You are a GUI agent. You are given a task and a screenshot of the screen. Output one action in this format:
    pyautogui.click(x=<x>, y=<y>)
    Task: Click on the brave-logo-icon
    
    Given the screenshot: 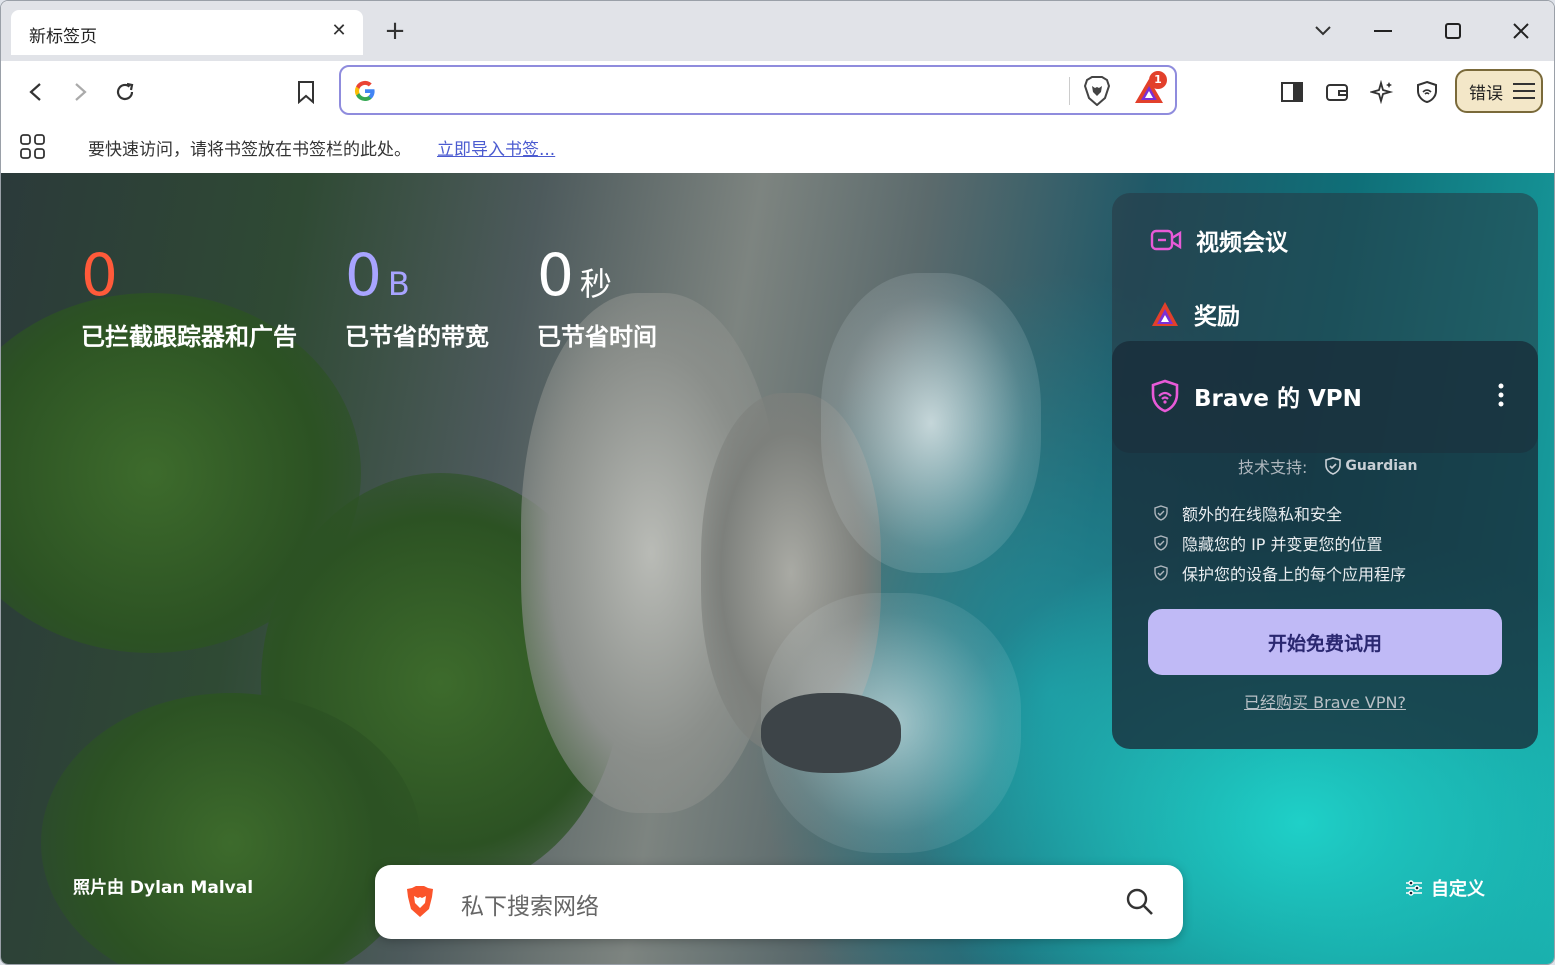 What is the action you would take?
    pyautogui.click(x=420, y=901)
    